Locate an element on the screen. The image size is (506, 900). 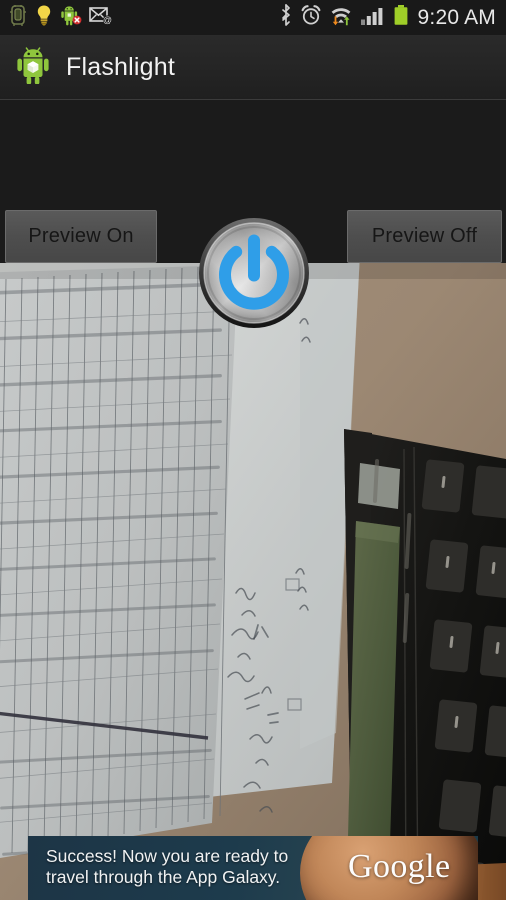
android-robot-icon is located at coordinates (33, 67).